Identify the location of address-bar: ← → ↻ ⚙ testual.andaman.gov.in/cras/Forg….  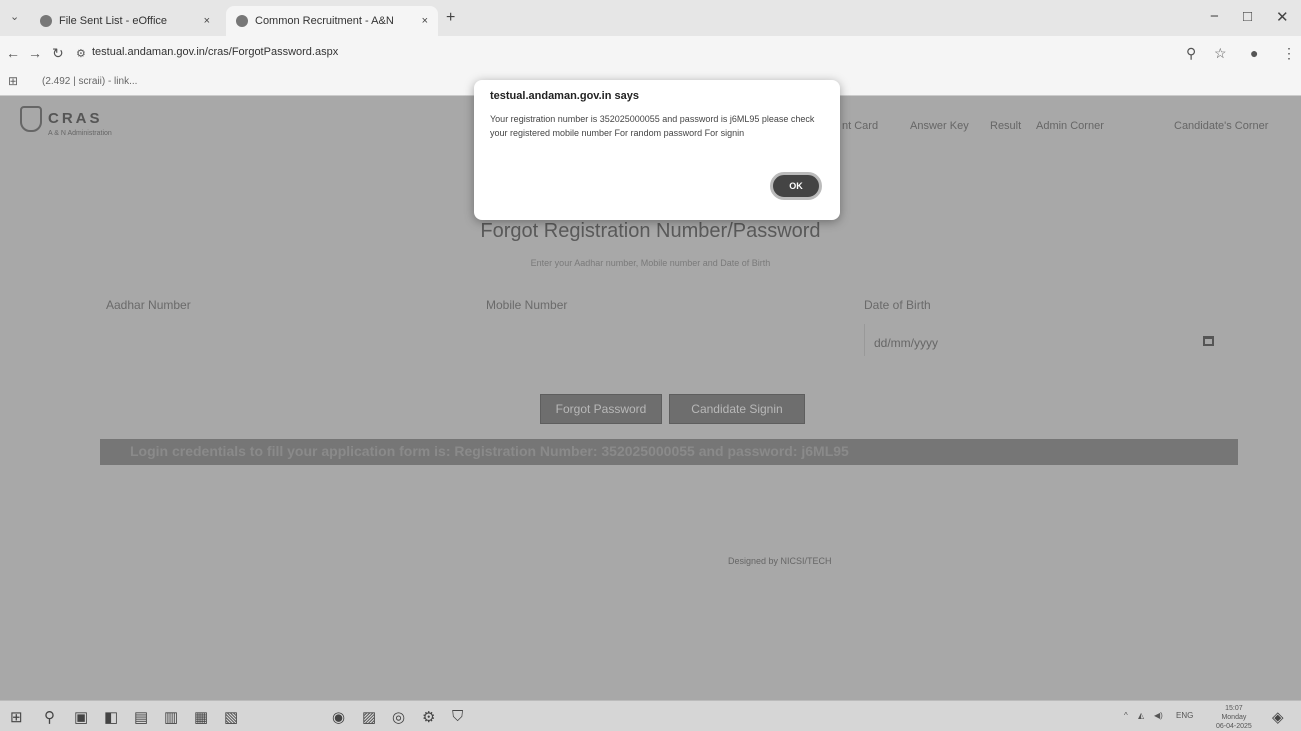
(650, 53).